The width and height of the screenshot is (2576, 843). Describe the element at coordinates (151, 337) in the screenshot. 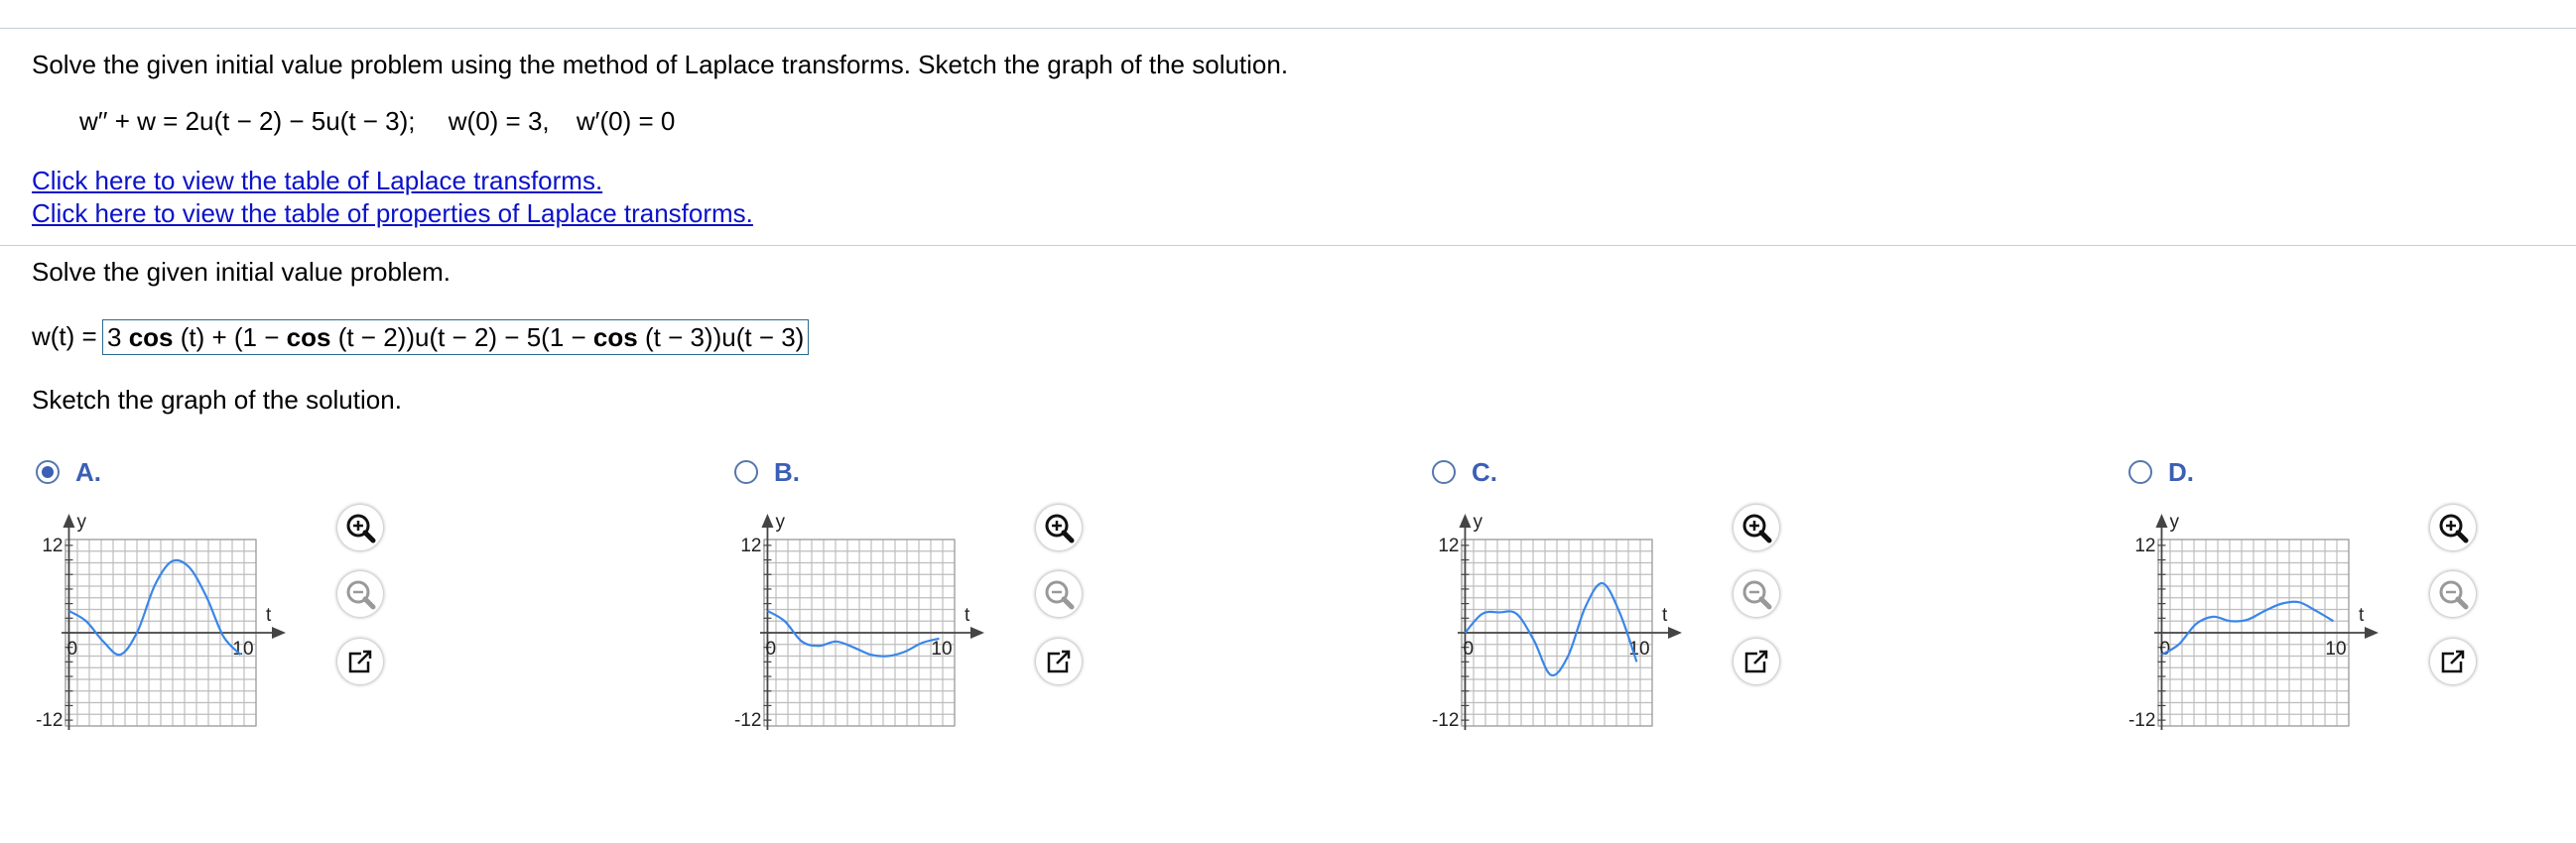

I see `answer-cos-1: cos` at that location.